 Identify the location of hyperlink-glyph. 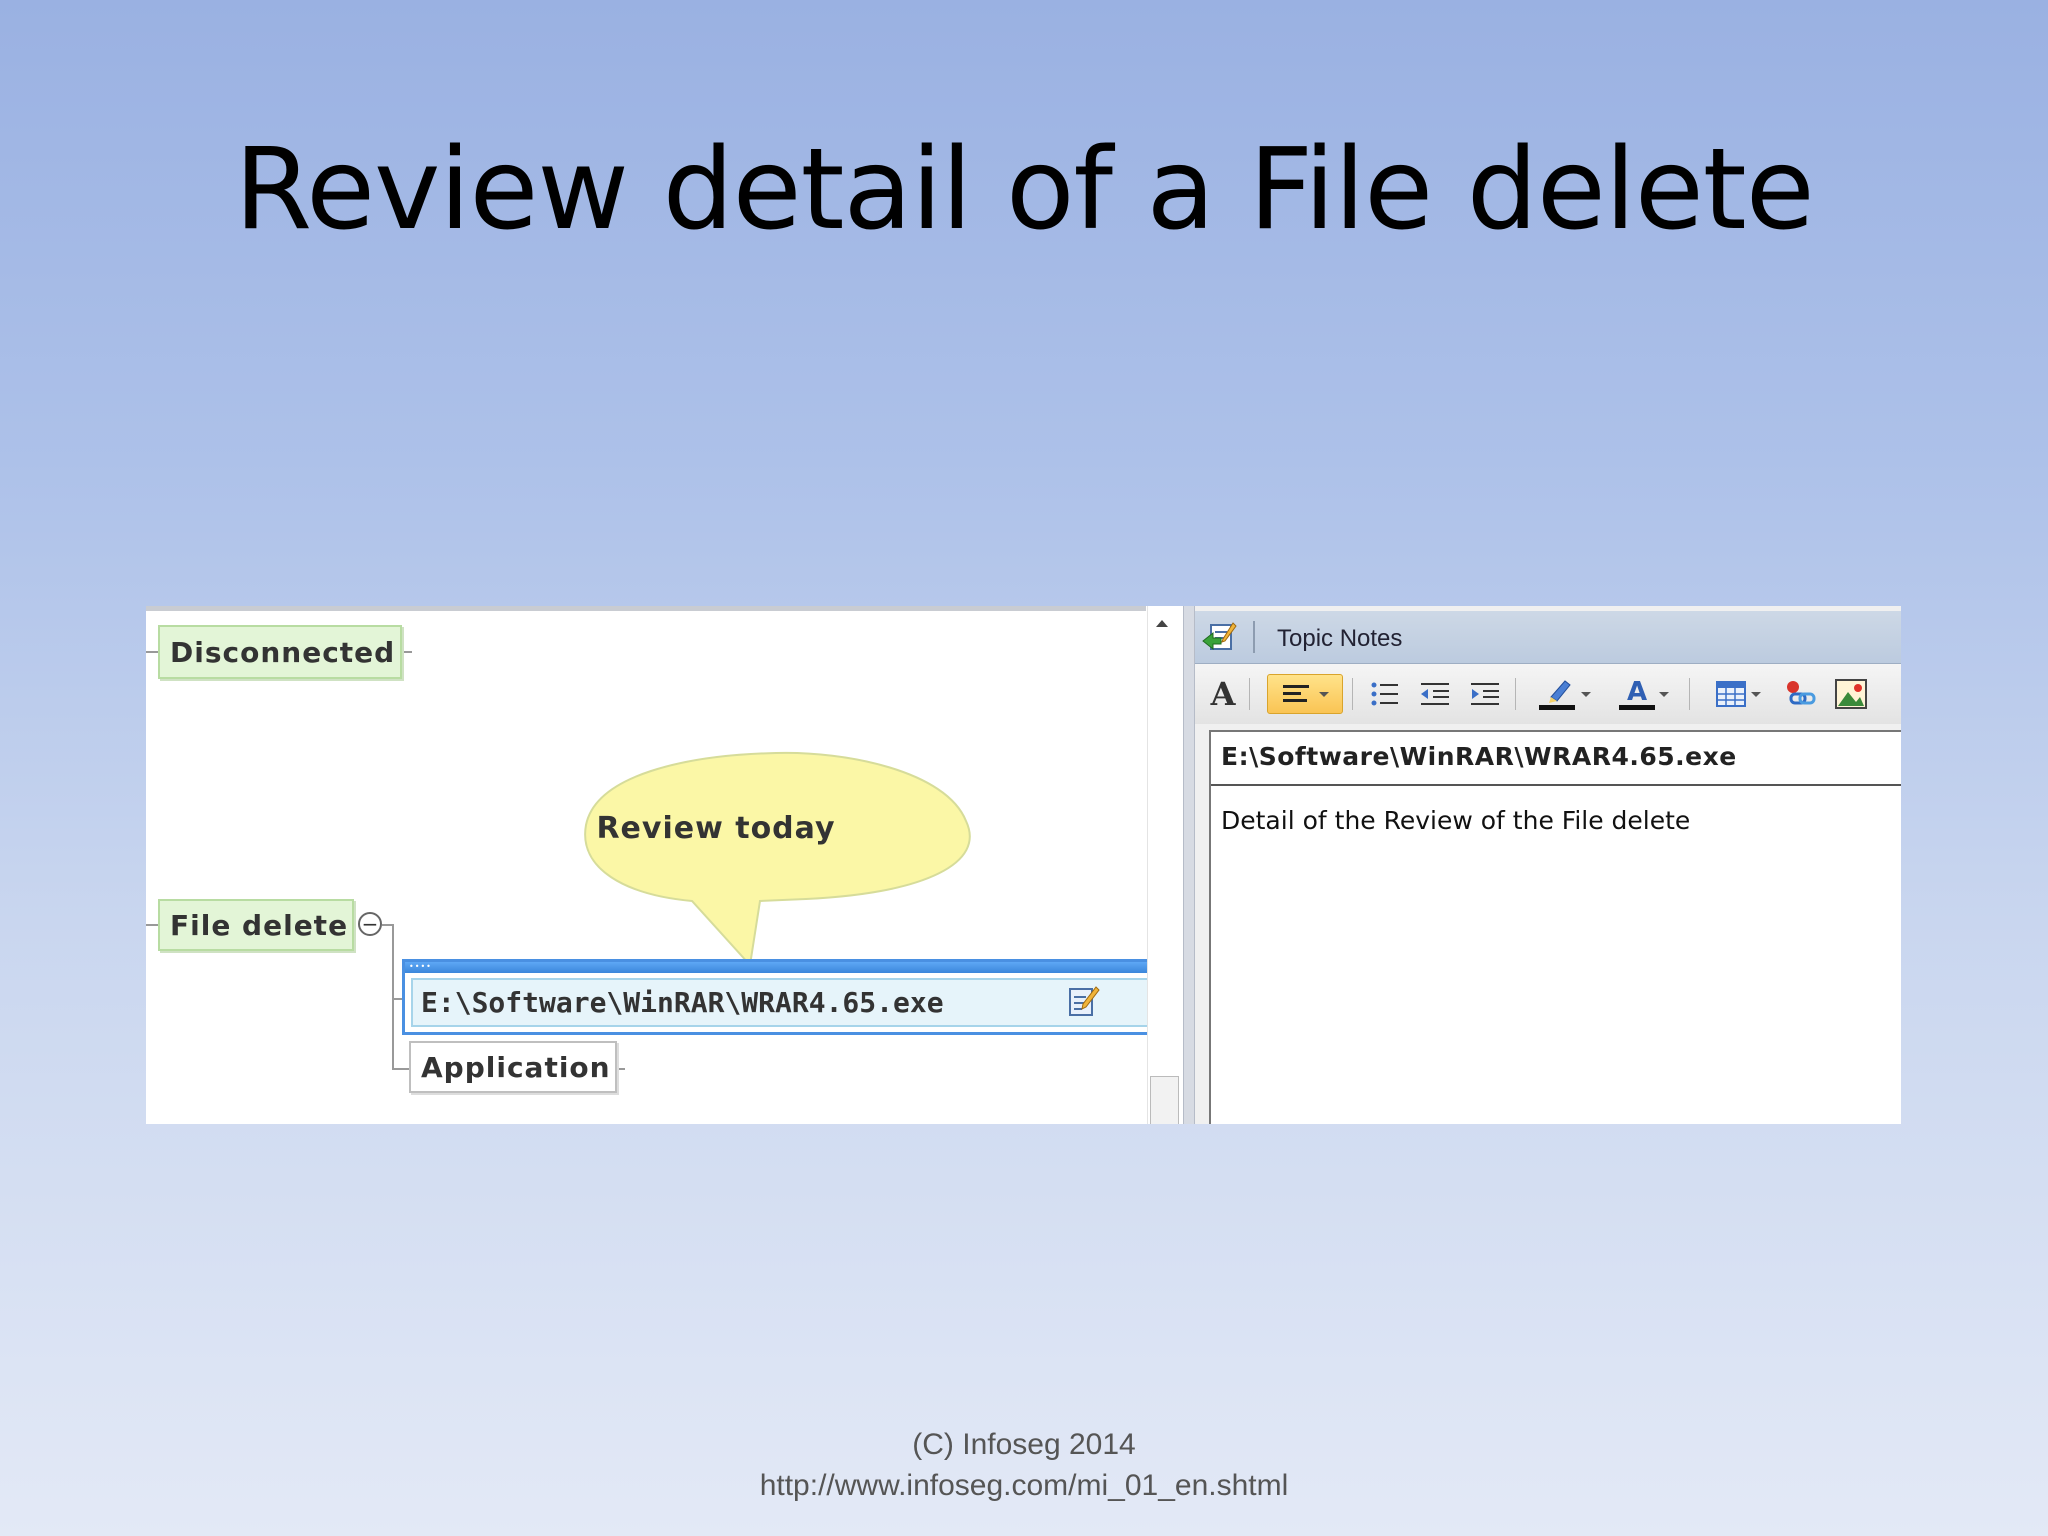
(1801, 693).